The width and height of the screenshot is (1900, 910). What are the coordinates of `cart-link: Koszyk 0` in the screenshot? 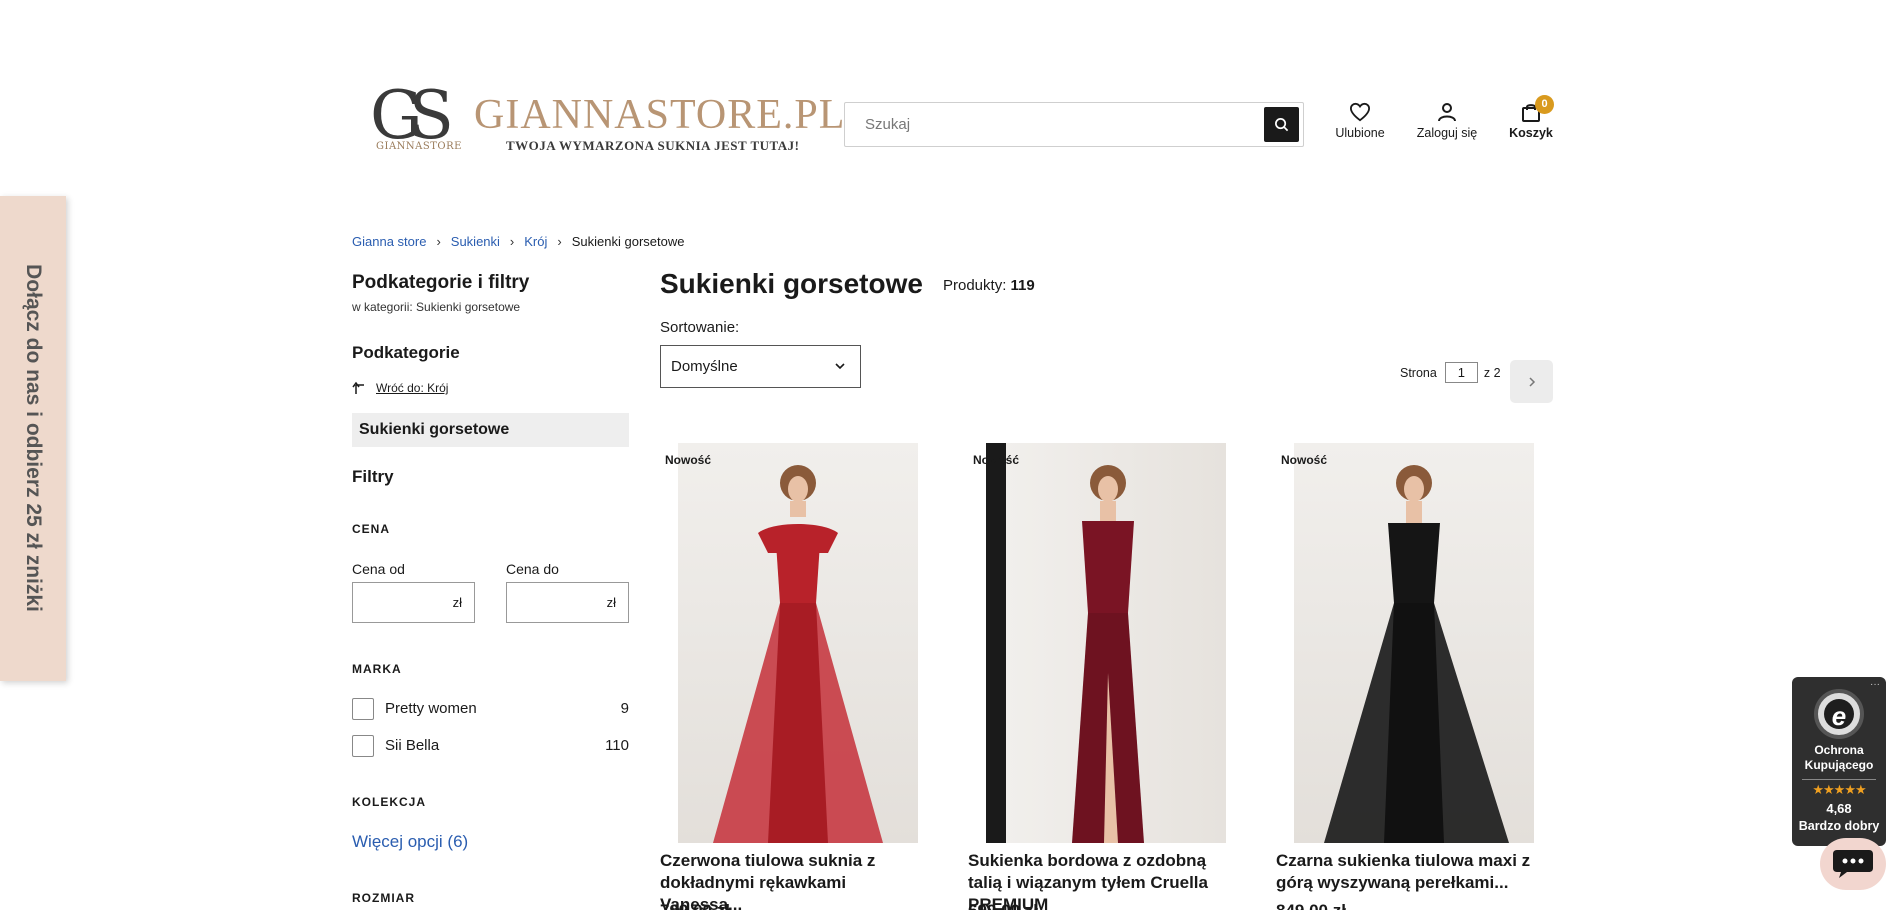 It's located at (1531, 117).